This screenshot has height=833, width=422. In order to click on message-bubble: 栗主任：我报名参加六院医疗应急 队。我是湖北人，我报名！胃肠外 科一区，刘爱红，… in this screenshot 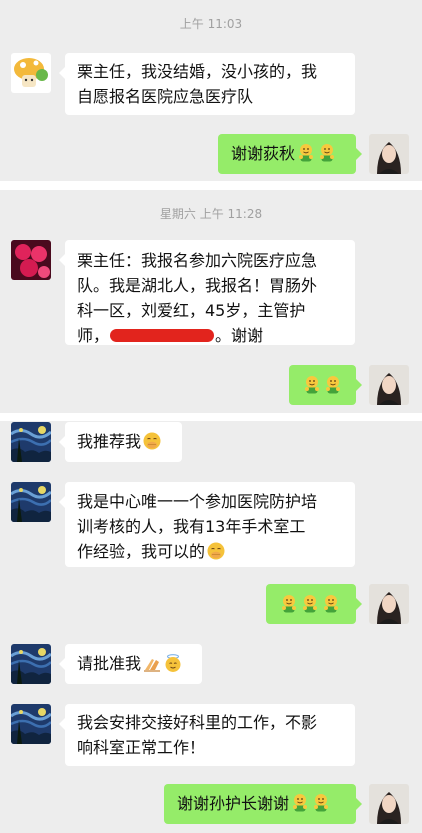, I will do `click(207, 292)`.